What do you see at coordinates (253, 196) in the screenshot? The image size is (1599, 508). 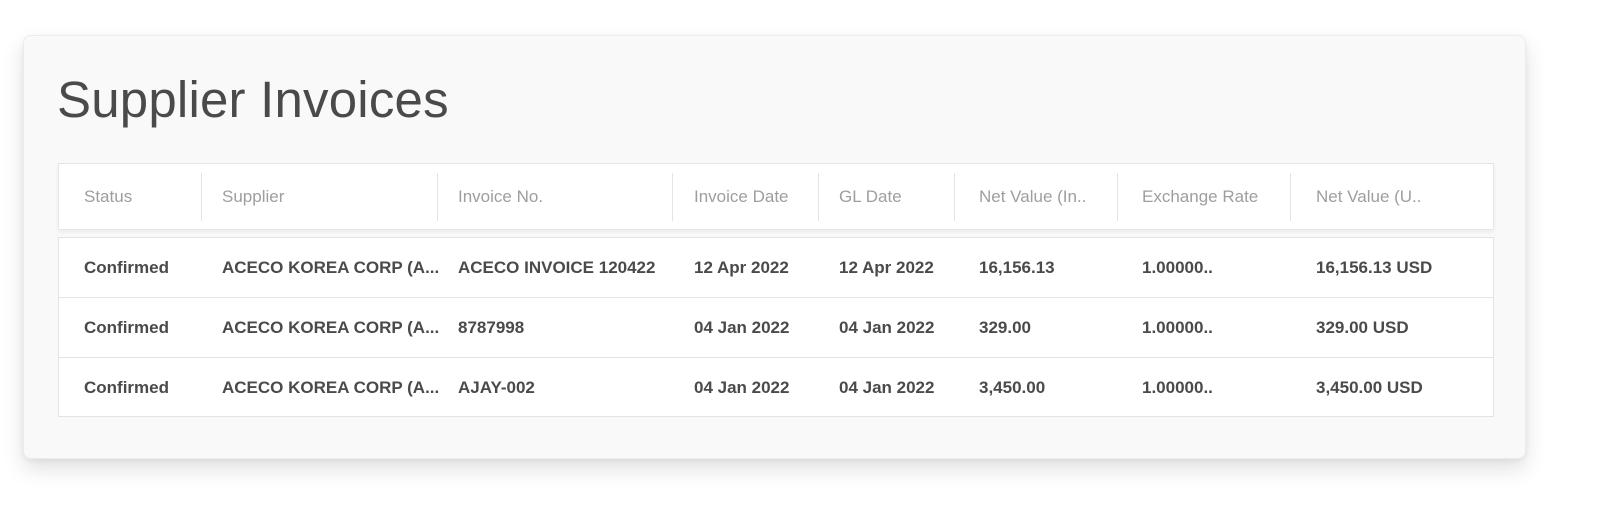 I see `column-header-supplier: Supplier` at bounding box center [253, 196].